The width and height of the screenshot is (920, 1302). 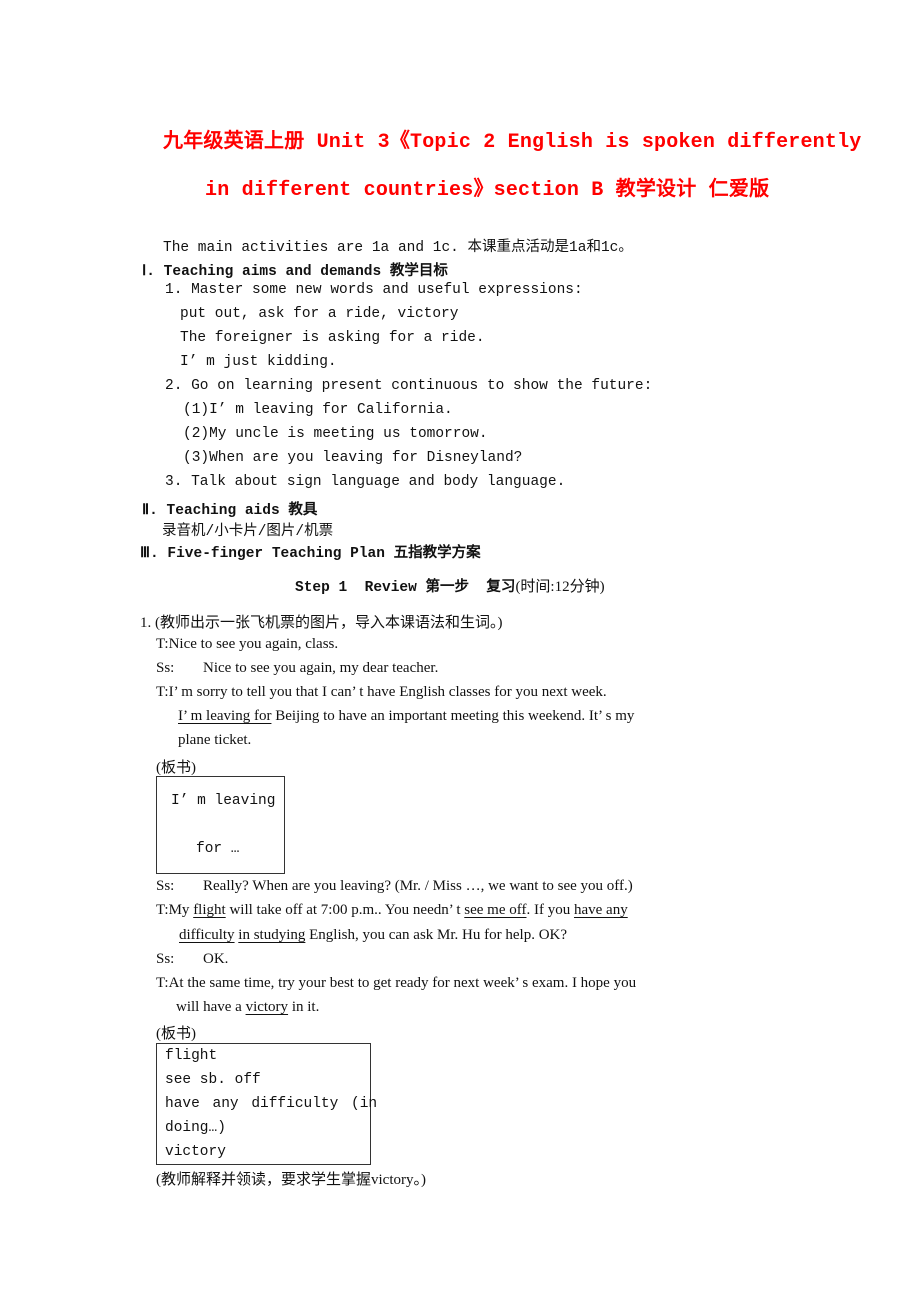 What do you see at coordinates (195, 1152) in the screenshot?
I see `board-line: victory` at bounding box center [195, 1152].